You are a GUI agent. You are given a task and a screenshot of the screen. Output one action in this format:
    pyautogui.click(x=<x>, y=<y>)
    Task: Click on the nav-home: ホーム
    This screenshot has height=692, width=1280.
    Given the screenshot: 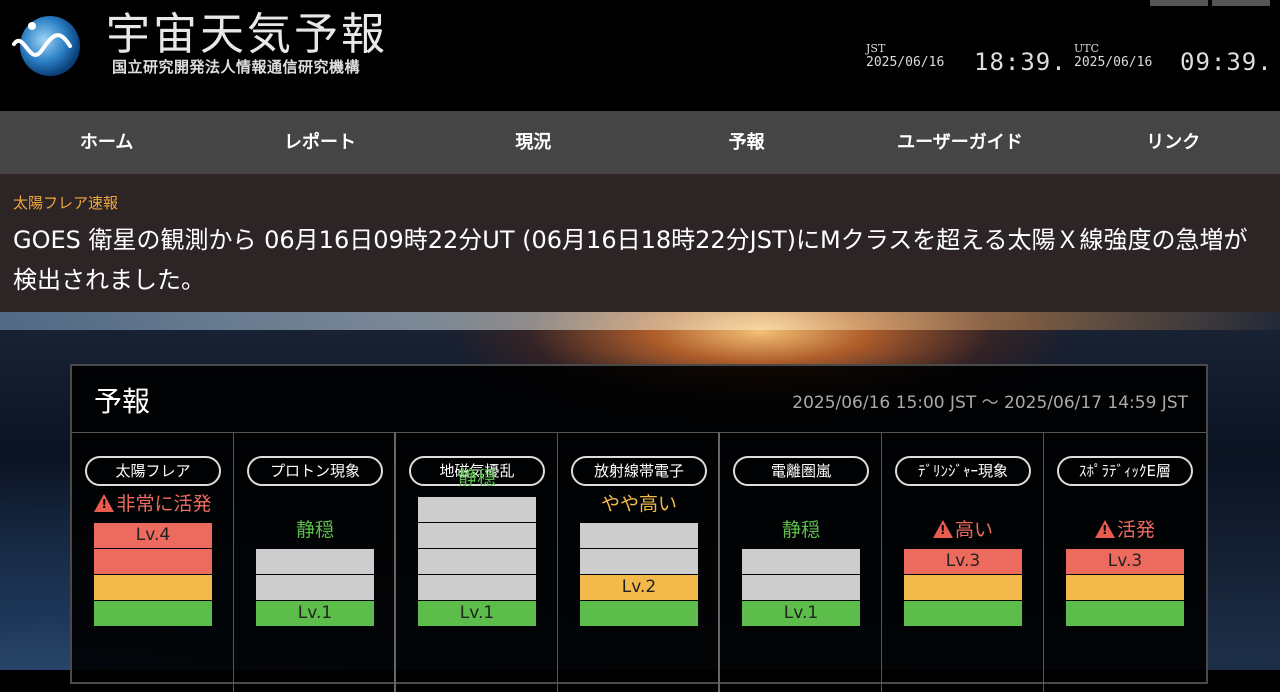 What is the action you would take?
    pyautogui.click(x=106, y=142)
    